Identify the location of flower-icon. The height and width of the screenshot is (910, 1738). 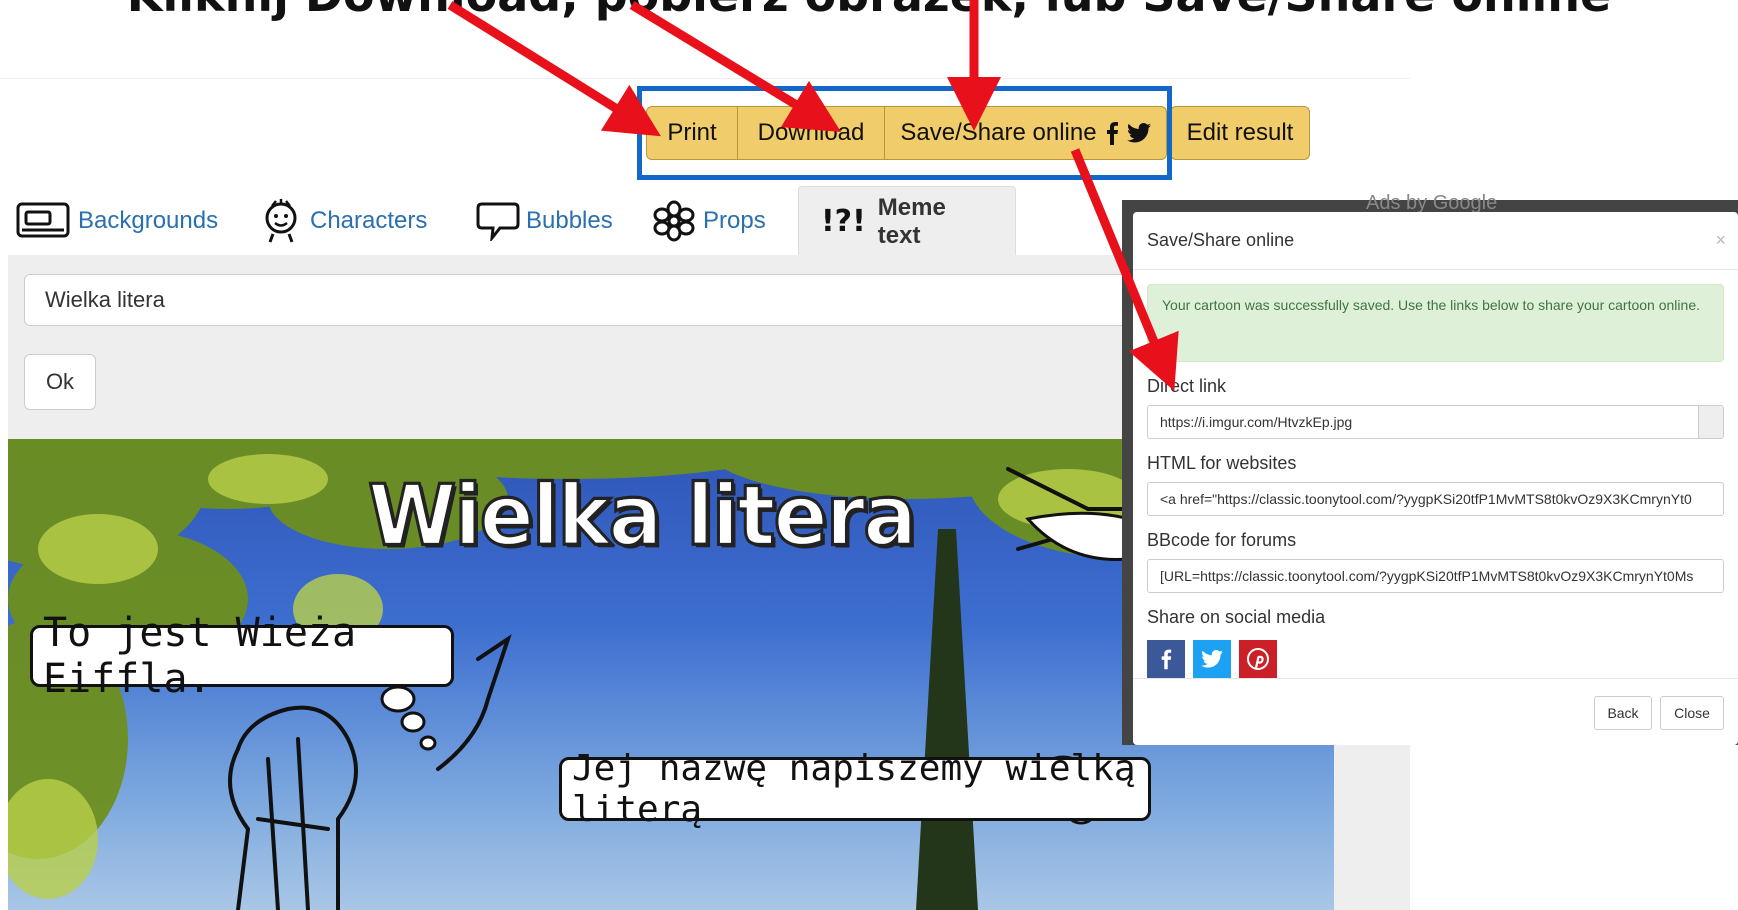
(674, 221).